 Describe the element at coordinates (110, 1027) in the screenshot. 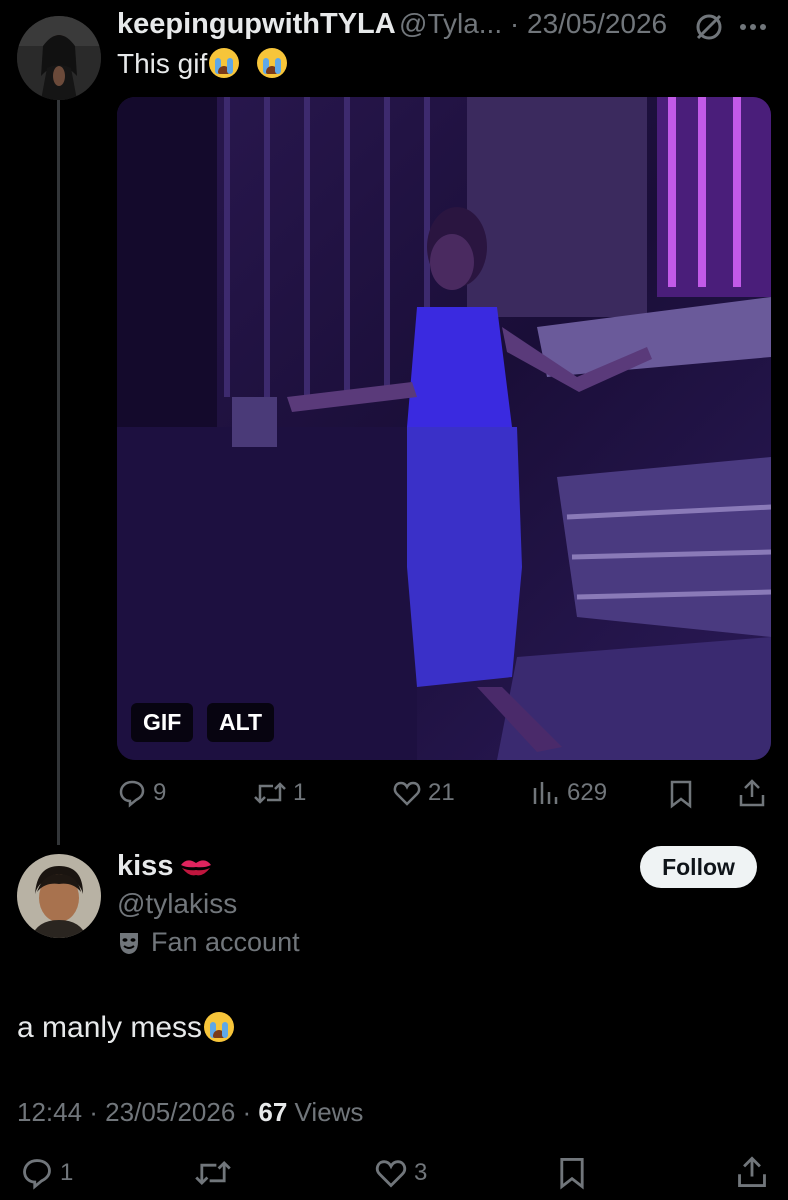

I see `reply-text-content: a manly mess` at that location.